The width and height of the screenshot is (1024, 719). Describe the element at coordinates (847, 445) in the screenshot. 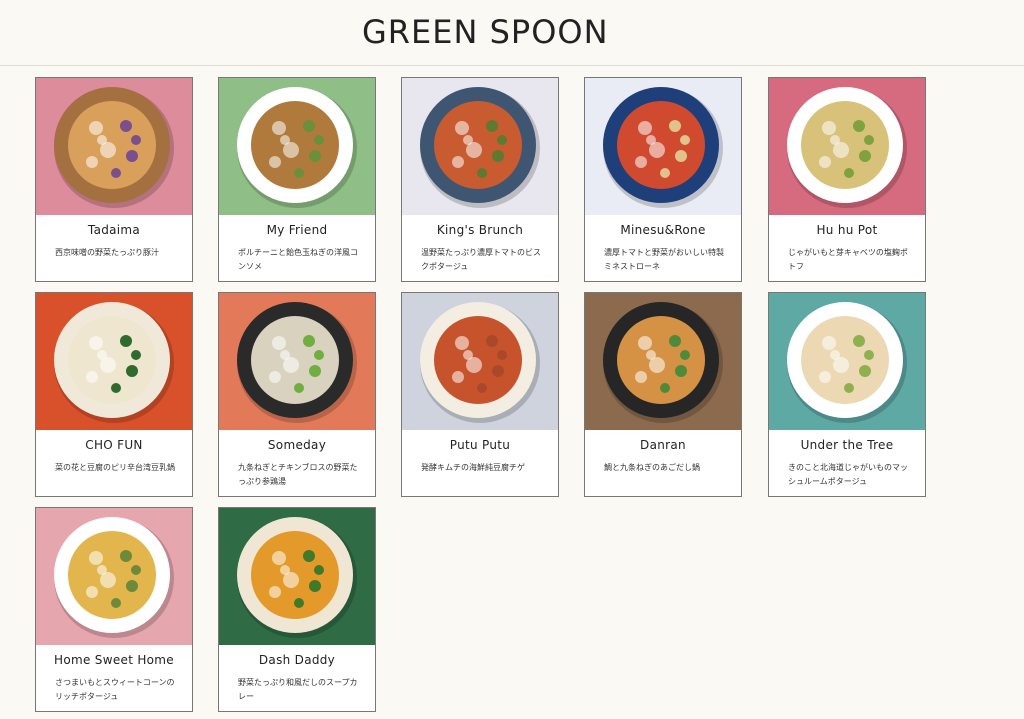

I see `product-name: Under the Tree` at that location.